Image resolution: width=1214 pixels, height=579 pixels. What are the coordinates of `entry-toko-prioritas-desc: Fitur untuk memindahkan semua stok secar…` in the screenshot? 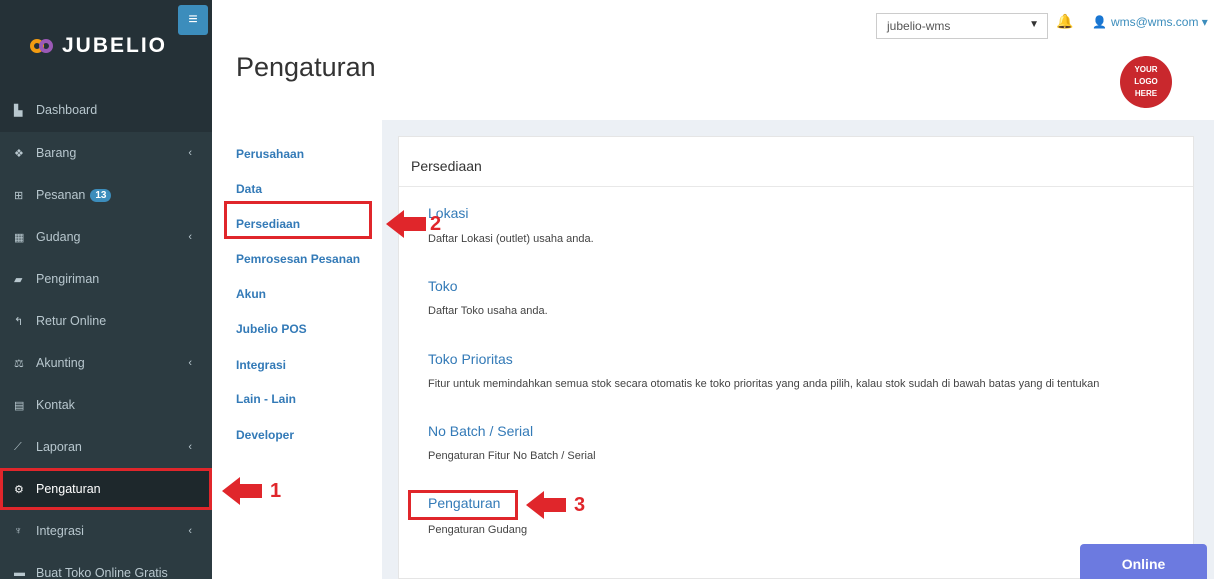 It's located at (764, 384).